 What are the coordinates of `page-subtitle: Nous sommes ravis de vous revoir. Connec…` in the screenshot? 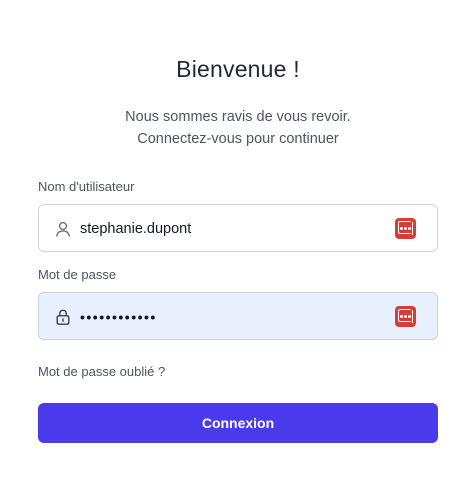 It's located at (238, 128).